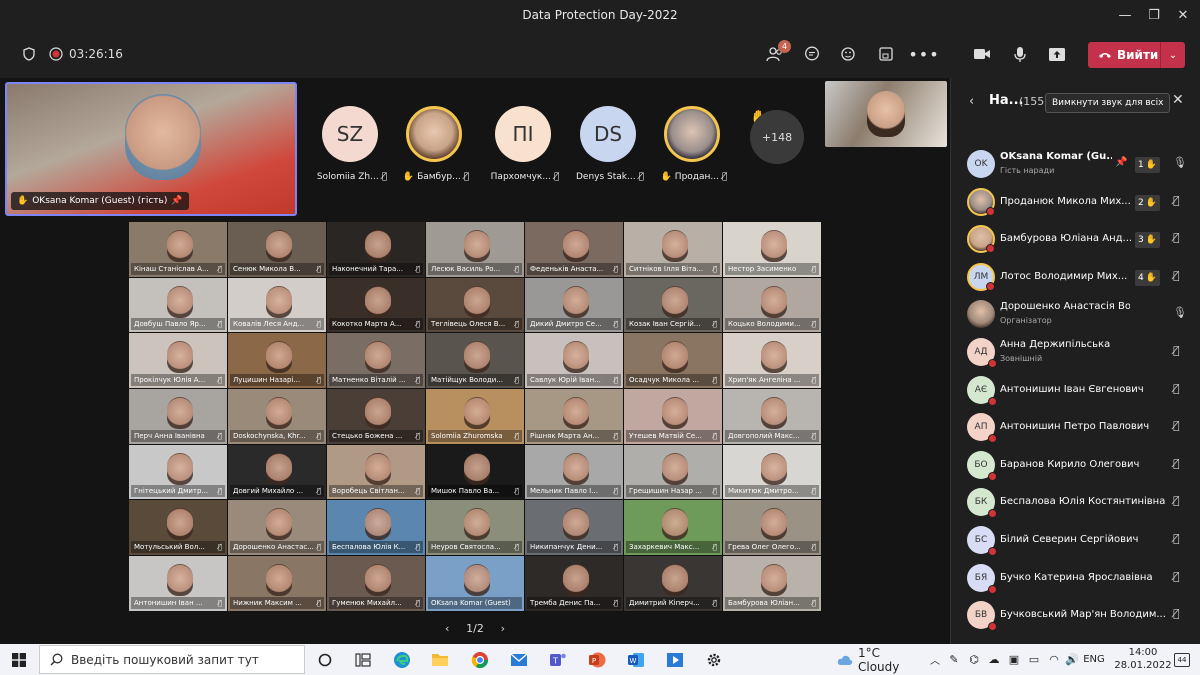  Describe the element at coordinates (1173, 55) in the screenshot. I see `leave-options-chevron-icon: ⌄` at that location.